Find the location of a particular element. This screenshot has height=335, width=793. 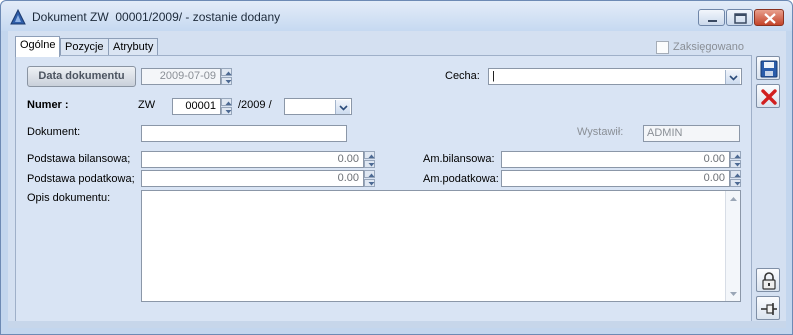

lock-button is located at coordinates (768, 280).